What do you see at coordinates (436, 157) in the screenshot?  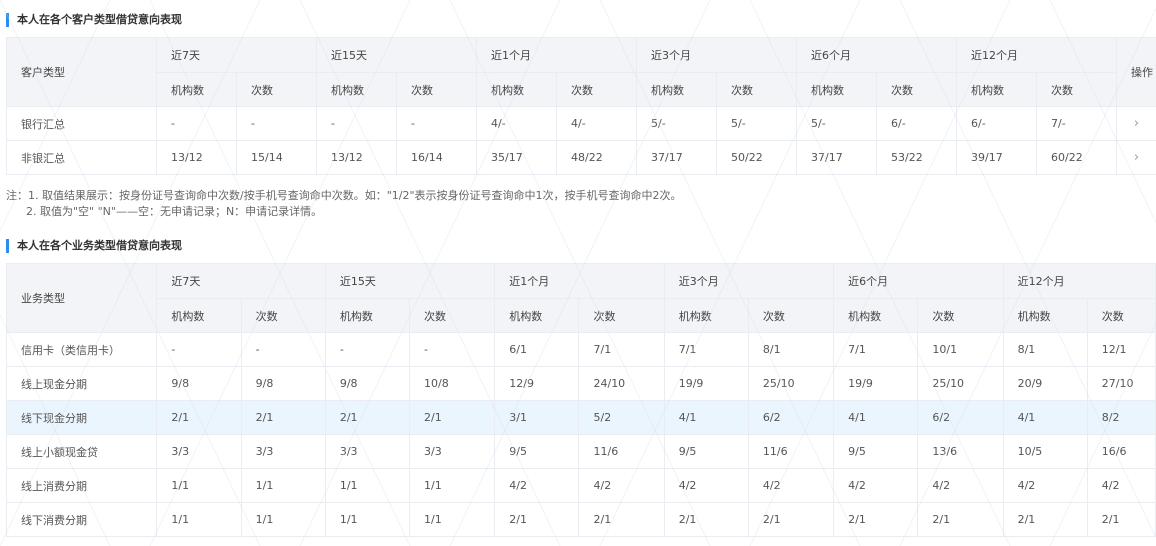 I see `table-cell: 16/14` at bounding box center [436, 157].